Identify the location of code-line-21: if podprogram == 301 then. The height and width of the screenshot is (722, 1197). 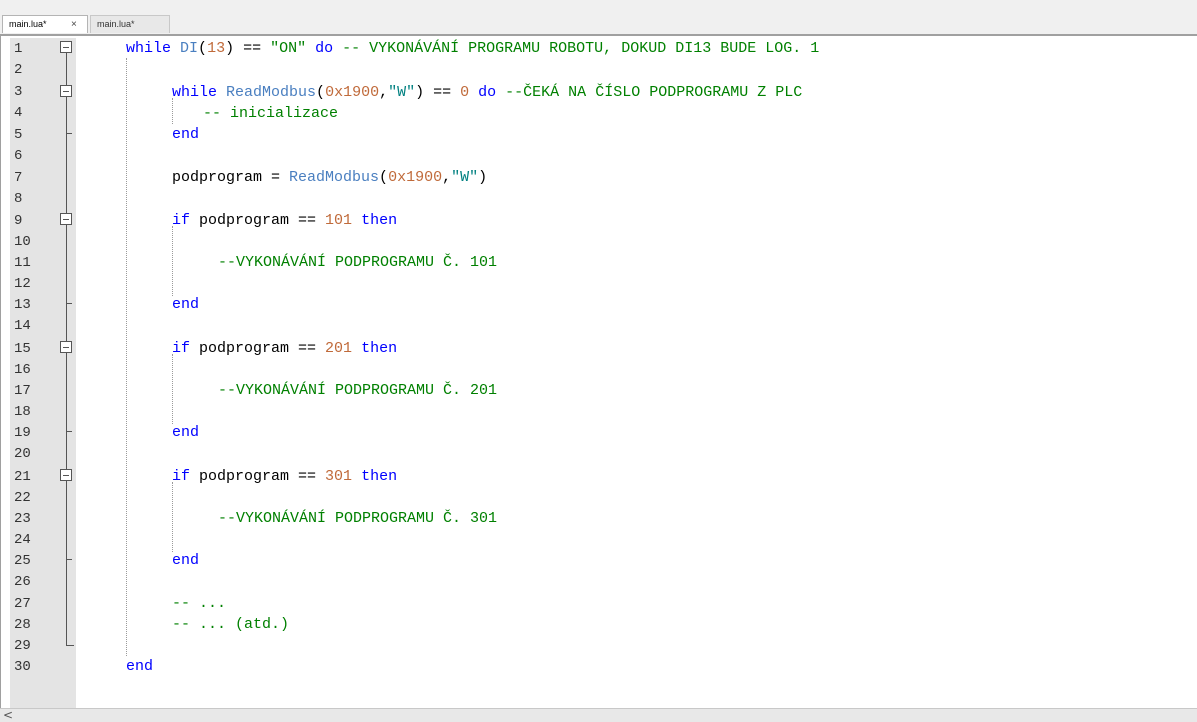
(285, 476).